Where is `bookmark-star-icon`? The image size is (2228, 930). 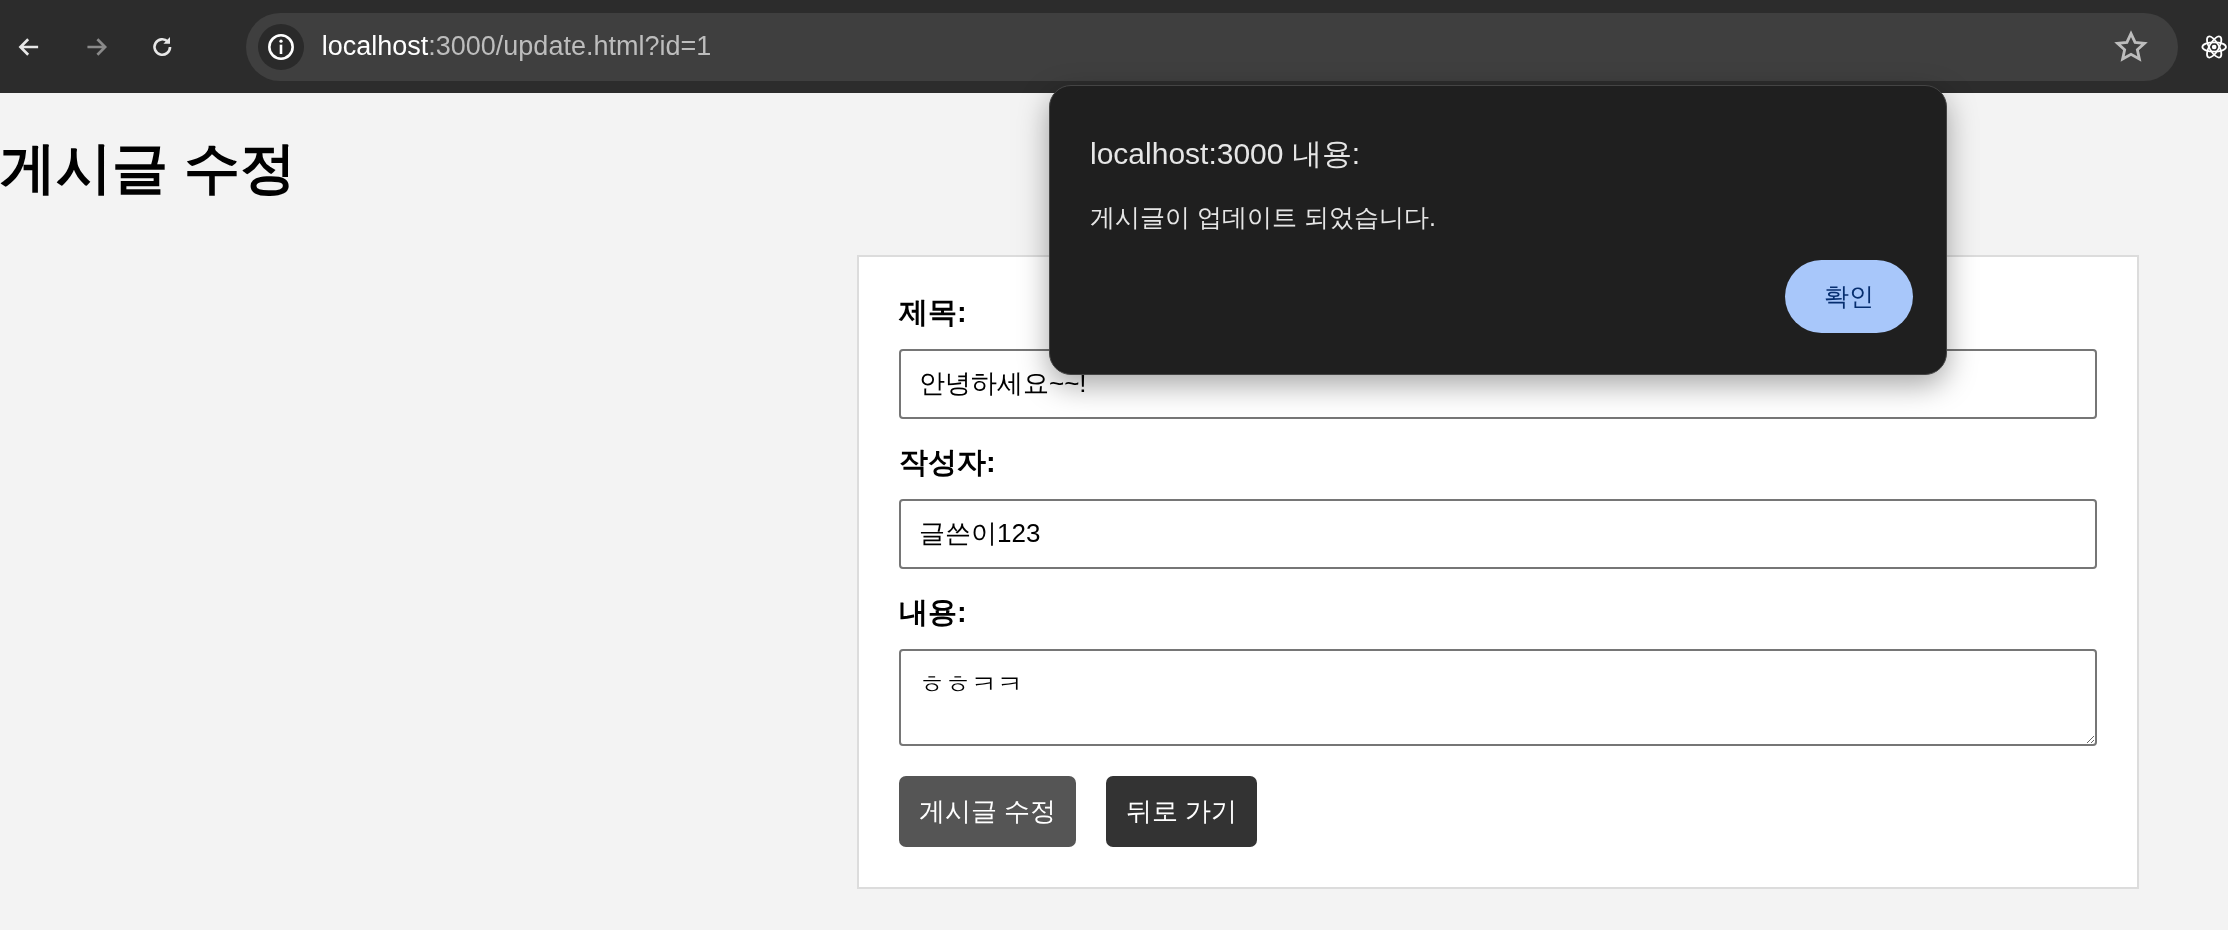
bookmark-star-icon is located at coordinates (2130, 46).